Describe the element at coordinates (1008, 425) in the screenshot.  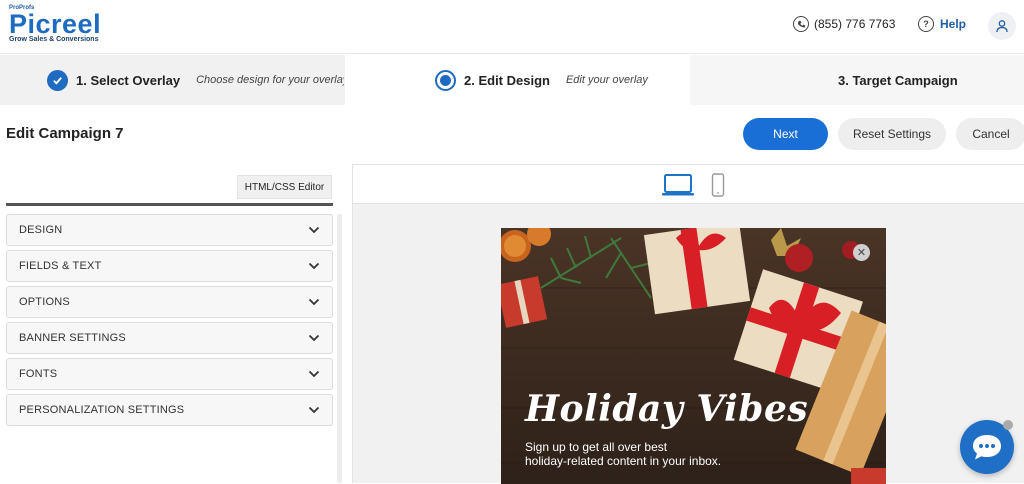
I see `chat-status-dot` at that location.